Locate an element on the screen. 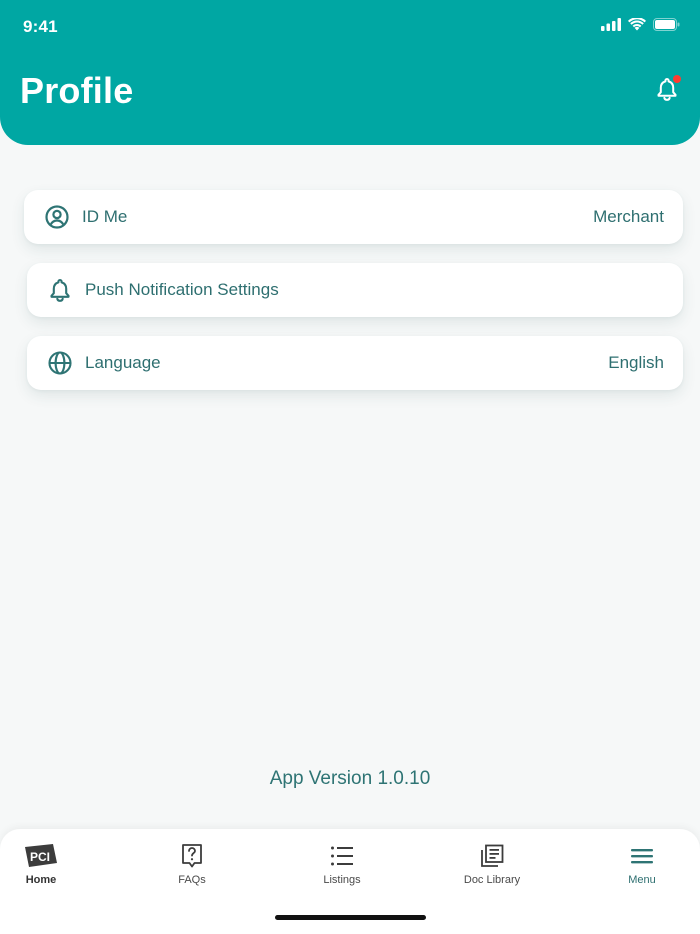 The image size is (700, 934). question-icon is located at coordinates (192, 856).